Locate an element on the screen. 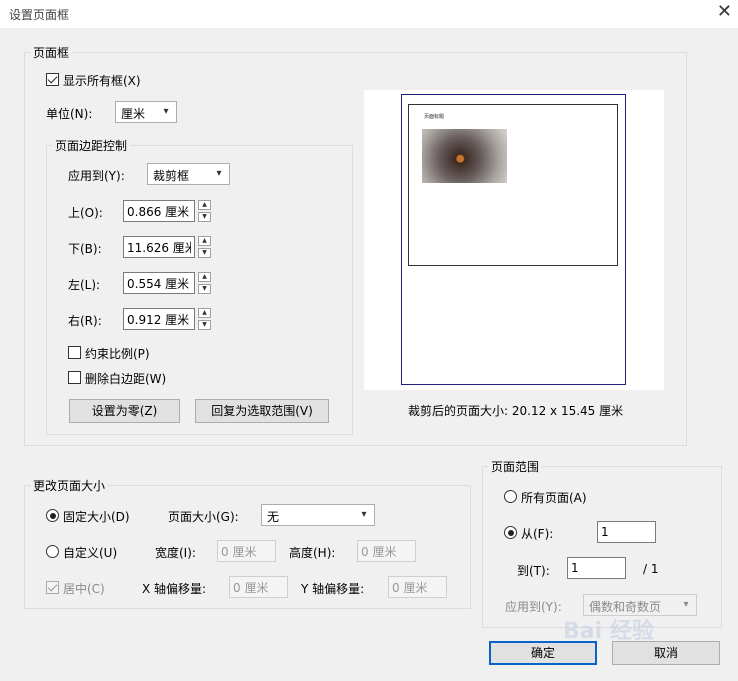 This screenshot has height=681, width=738. top-margin-label: 上(O): is located at coordinates (85, 213).